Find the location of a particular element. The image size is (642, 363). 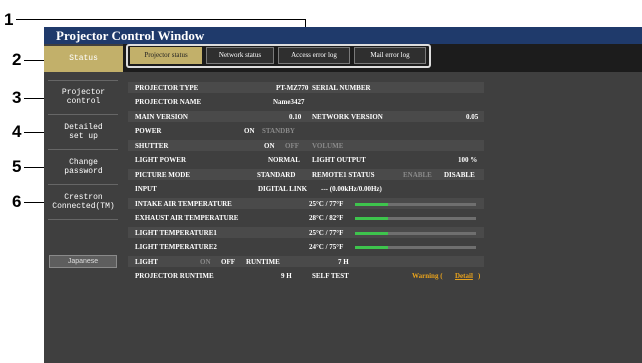

sidebar-item-projector-control: Projector control is located at coordinates (83, 98).